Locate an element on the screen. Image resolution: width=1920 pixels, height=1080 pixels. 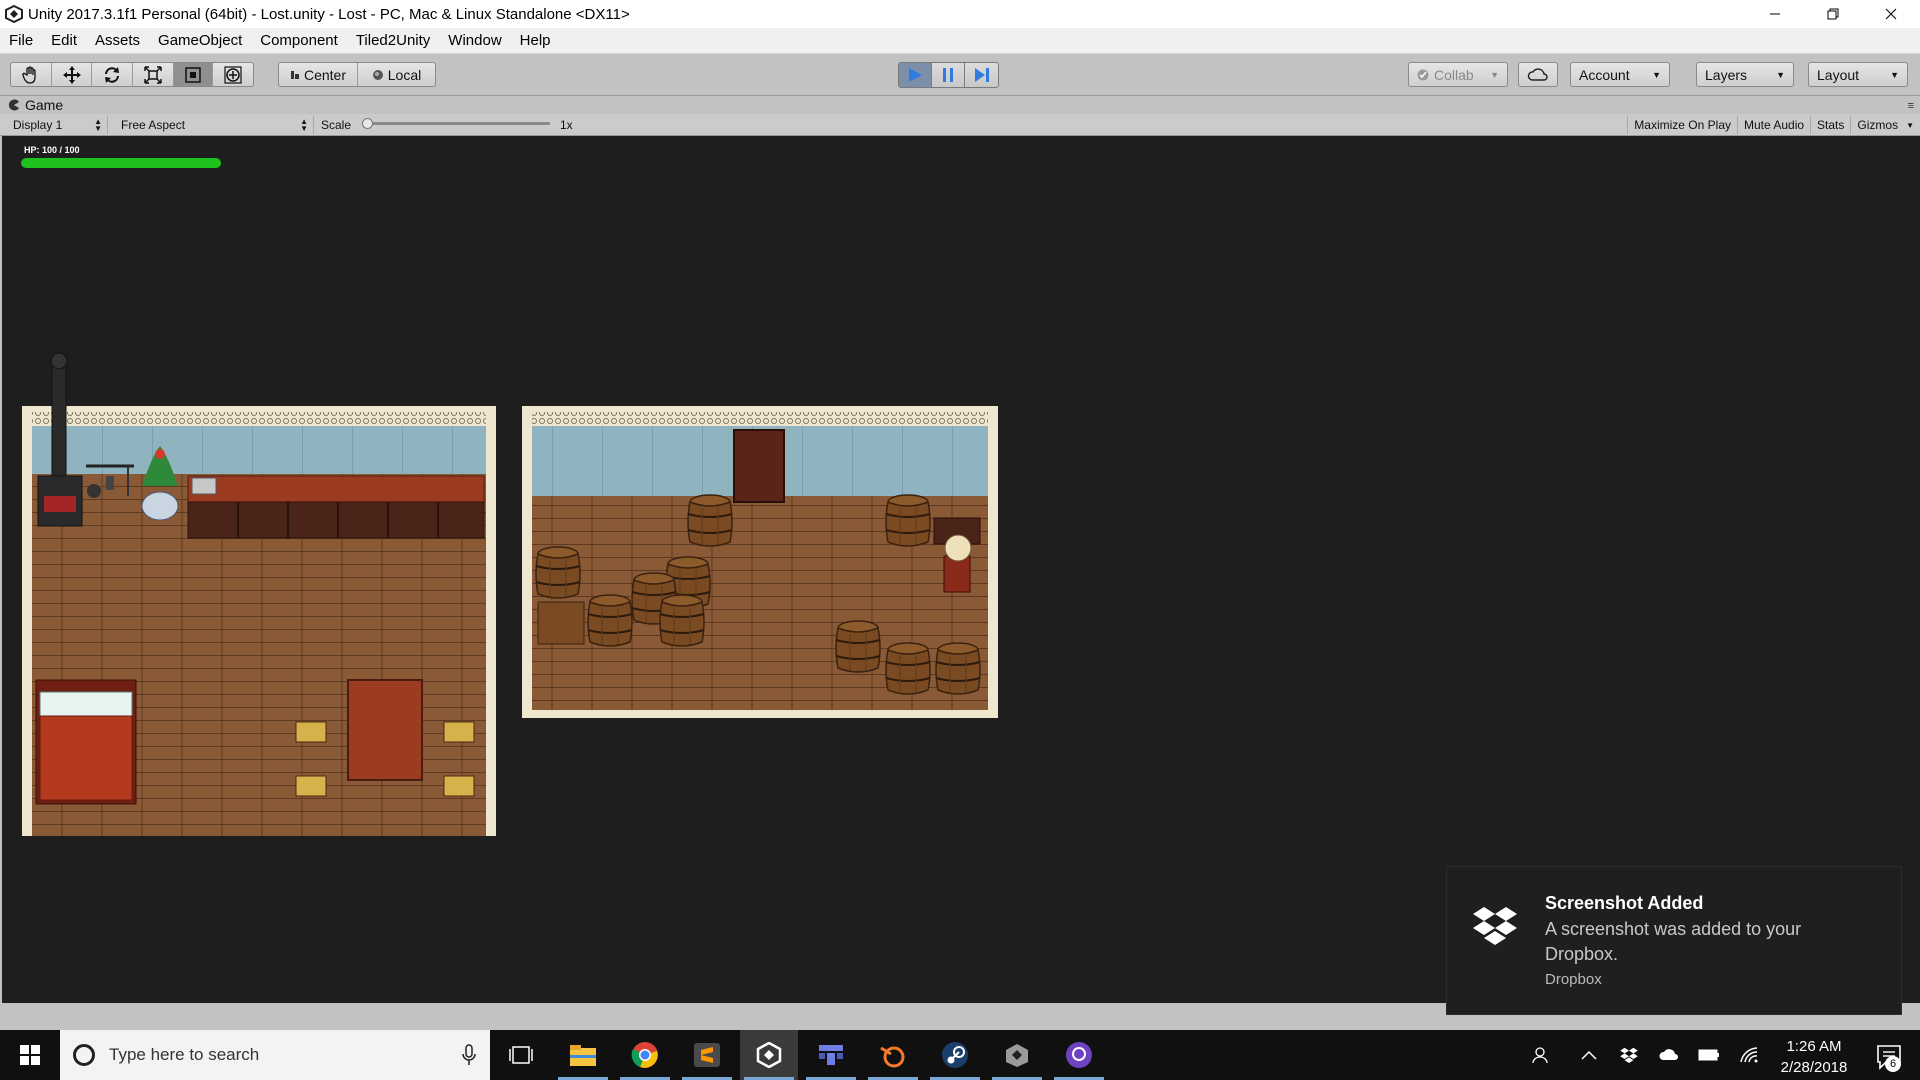
minimize-icon is located at coordinates (1775, 14).